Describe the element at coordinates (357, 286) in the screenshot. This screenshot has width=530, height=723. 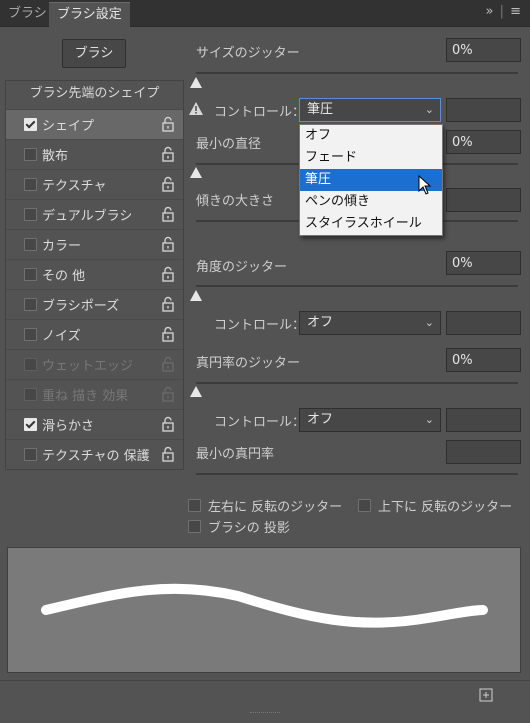
I see `angle-jitter-slider` at that location.